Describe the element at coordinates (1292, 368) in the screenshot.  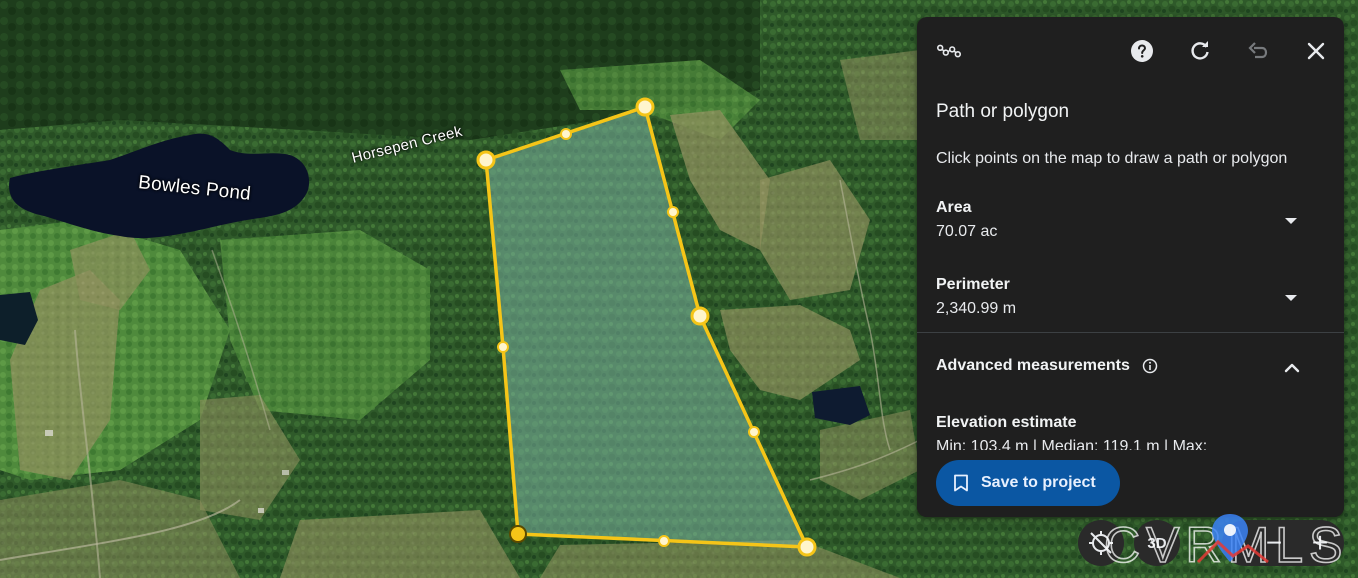
I see `chevron-up-icon` at that location.